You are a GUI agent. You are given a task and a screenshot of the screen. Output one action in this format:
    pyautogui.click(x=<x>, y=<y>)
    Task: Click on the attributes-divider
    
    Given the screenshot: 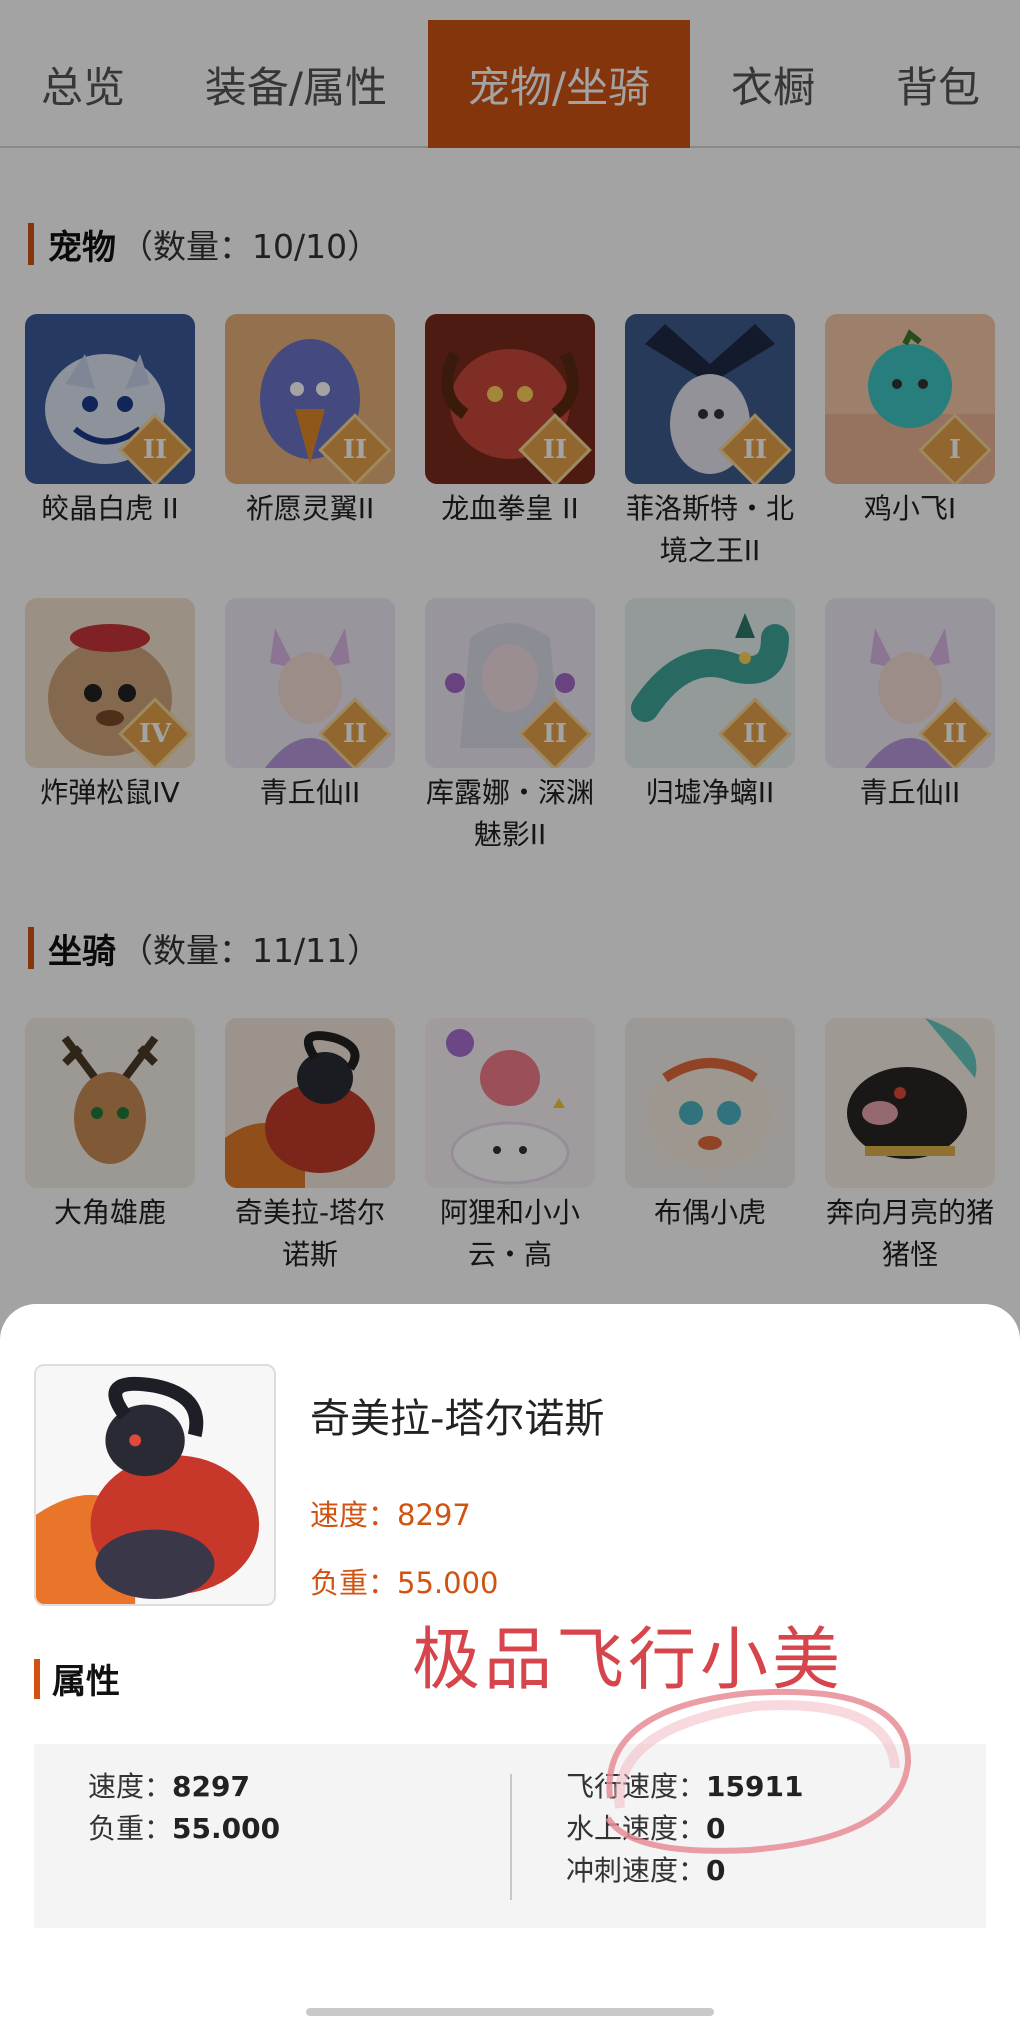 What is the action you would take?
    pyautogui.click(x=511, y=1837)
    